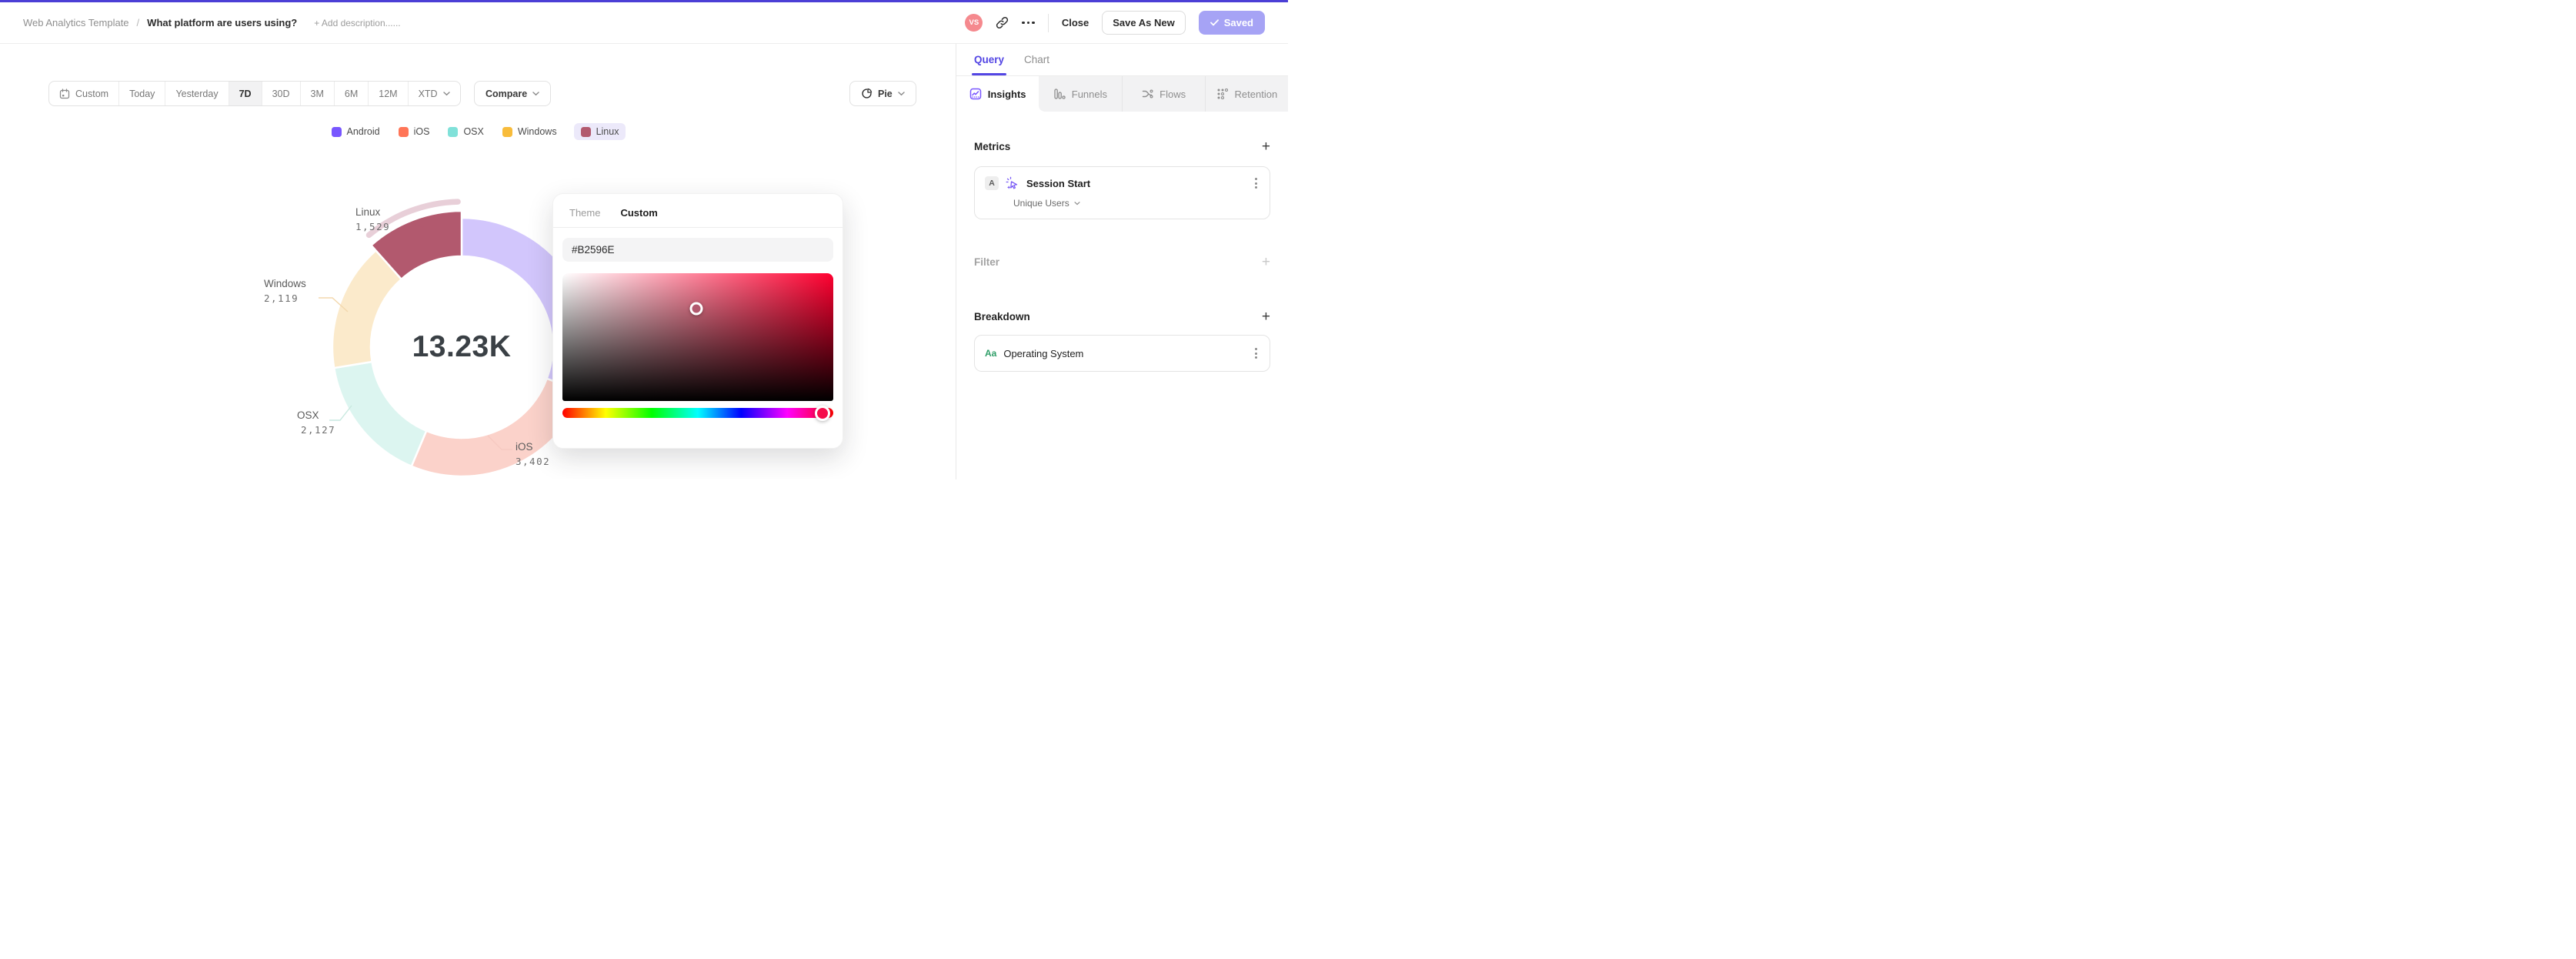 This screenshot has height=959, width=2576. I want to click on save-as-new-button: Save As New, so click(1144, 23).